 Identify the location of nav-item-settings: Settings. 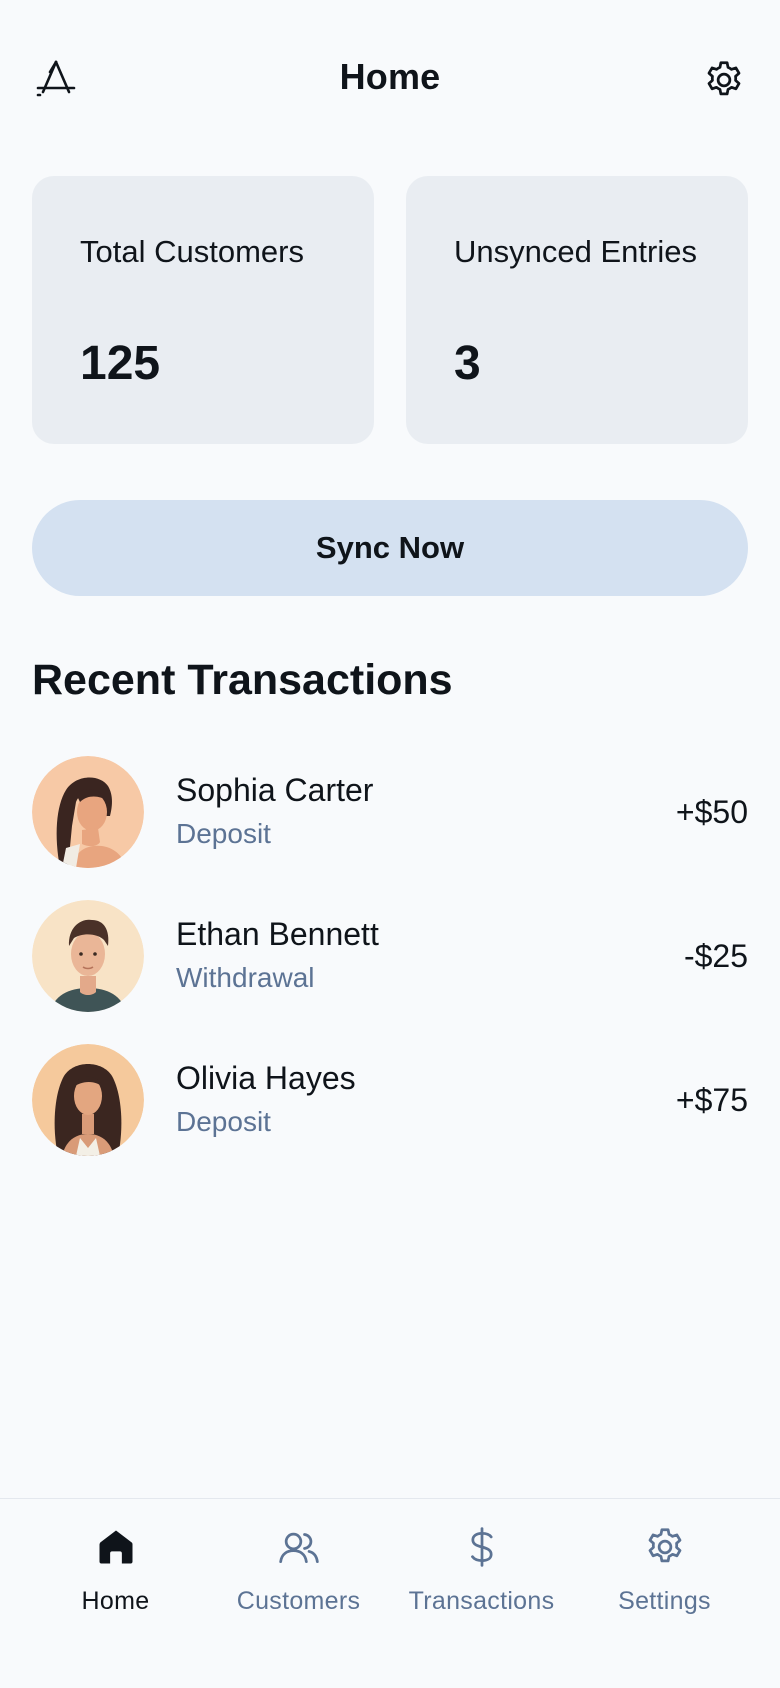
(664, 1564).